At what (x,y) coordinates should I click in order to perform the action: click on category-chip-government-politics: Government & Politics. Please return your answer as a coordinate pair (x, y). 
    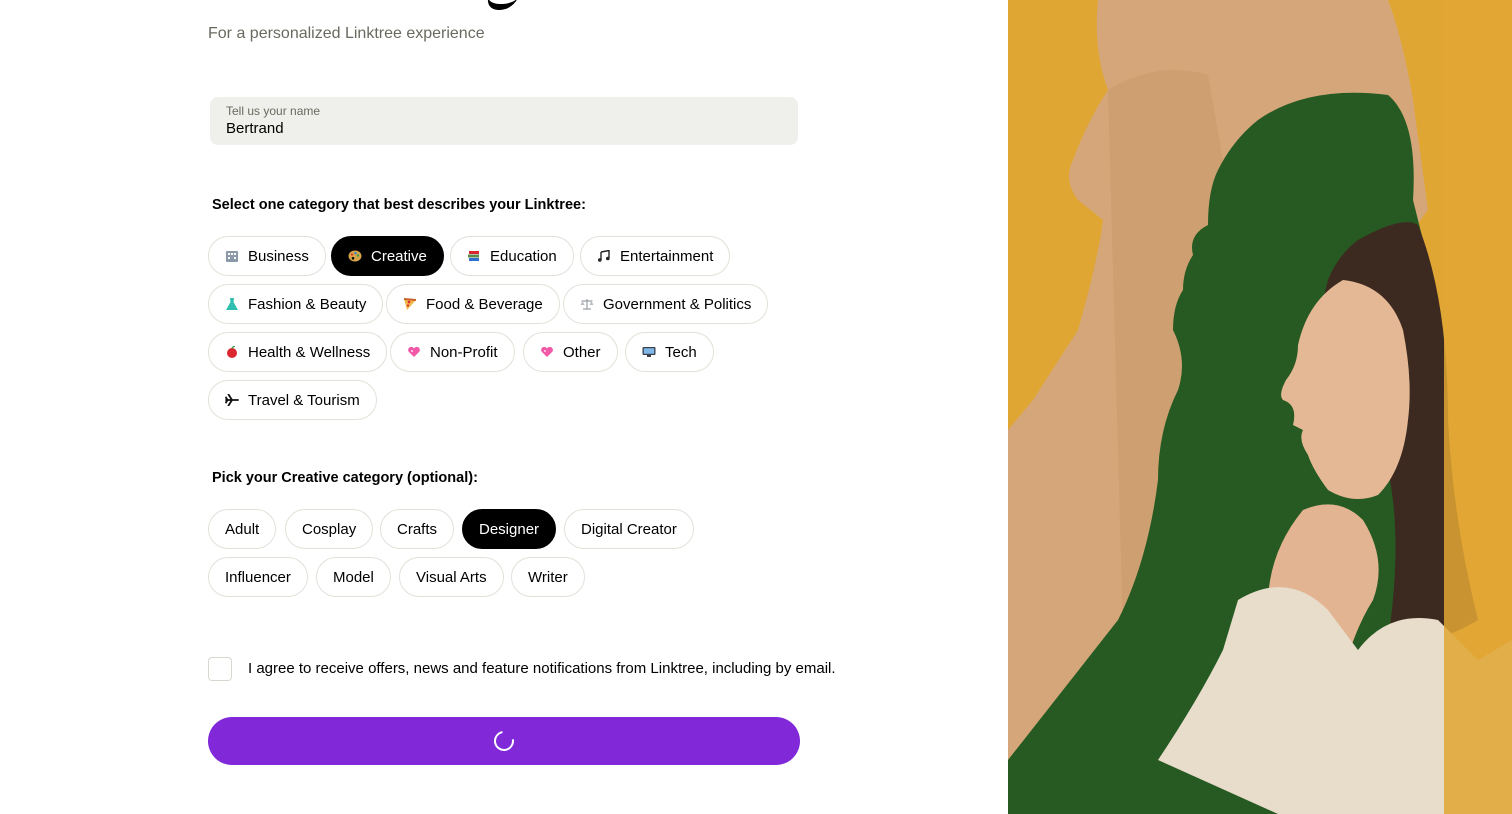
    Looking at the image, I should click on (666, 304).